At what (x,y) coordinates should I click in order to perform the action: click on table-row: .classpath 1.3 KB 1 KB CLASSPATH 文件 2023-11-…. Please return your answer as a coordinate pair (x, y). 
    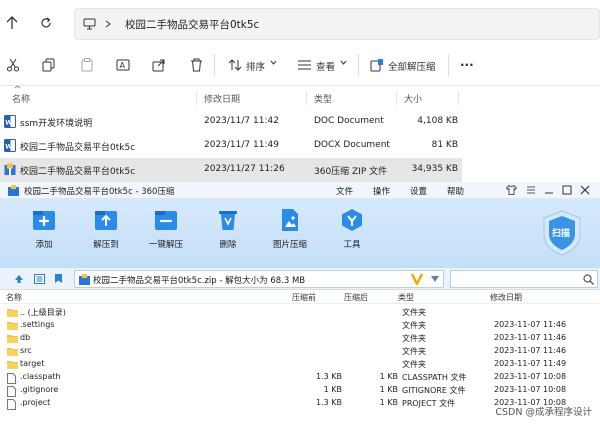
    Looking at the image, I should click on (300, 377).